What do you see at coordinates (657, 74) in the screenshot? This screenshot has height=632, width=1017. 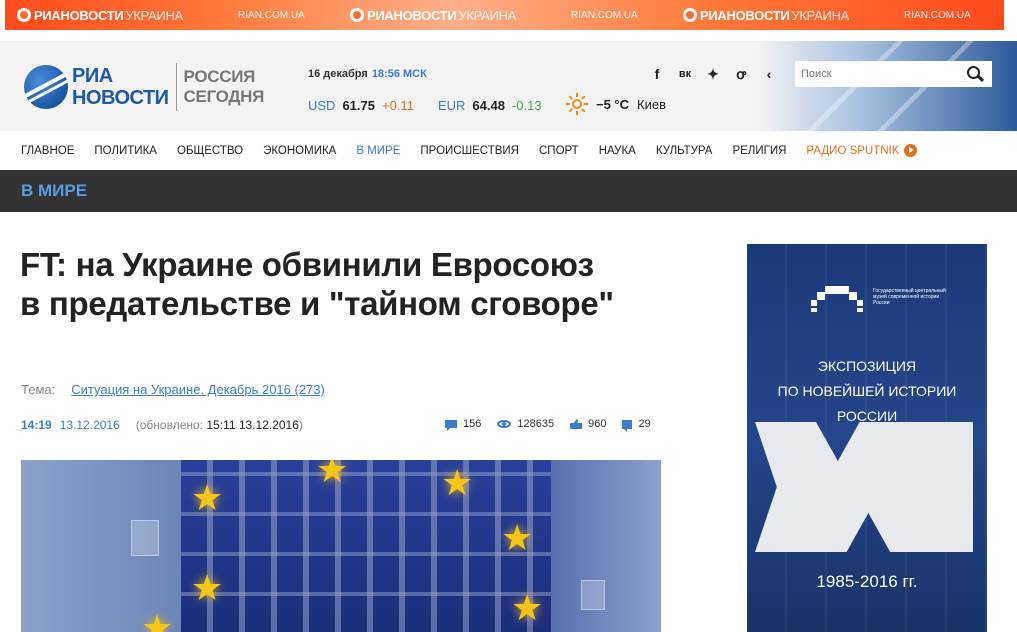 I see `facebook-icon: f` at bounding box center [657, 74].